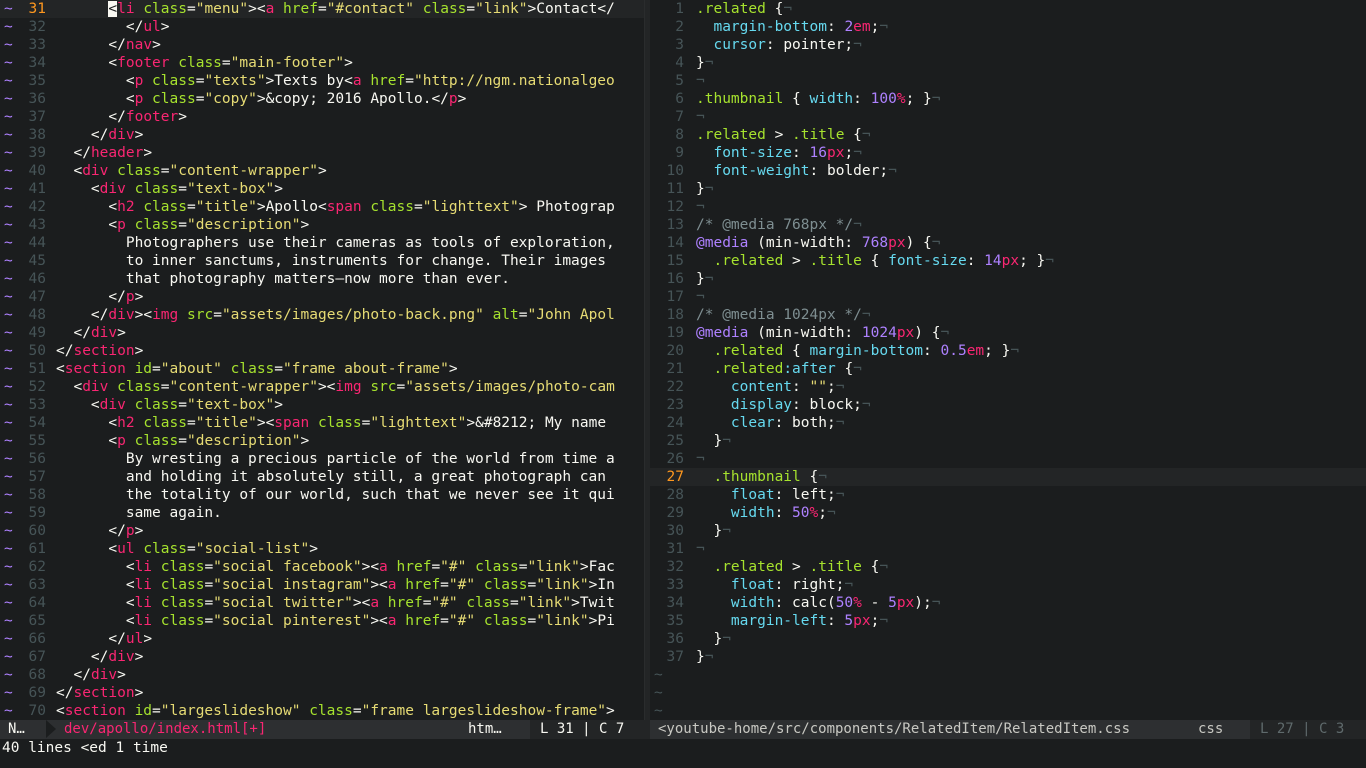 The height and width of the screenshot is (768, 1366). I want to click on code-line: 33 float: right;¬, so click(1008, 585).